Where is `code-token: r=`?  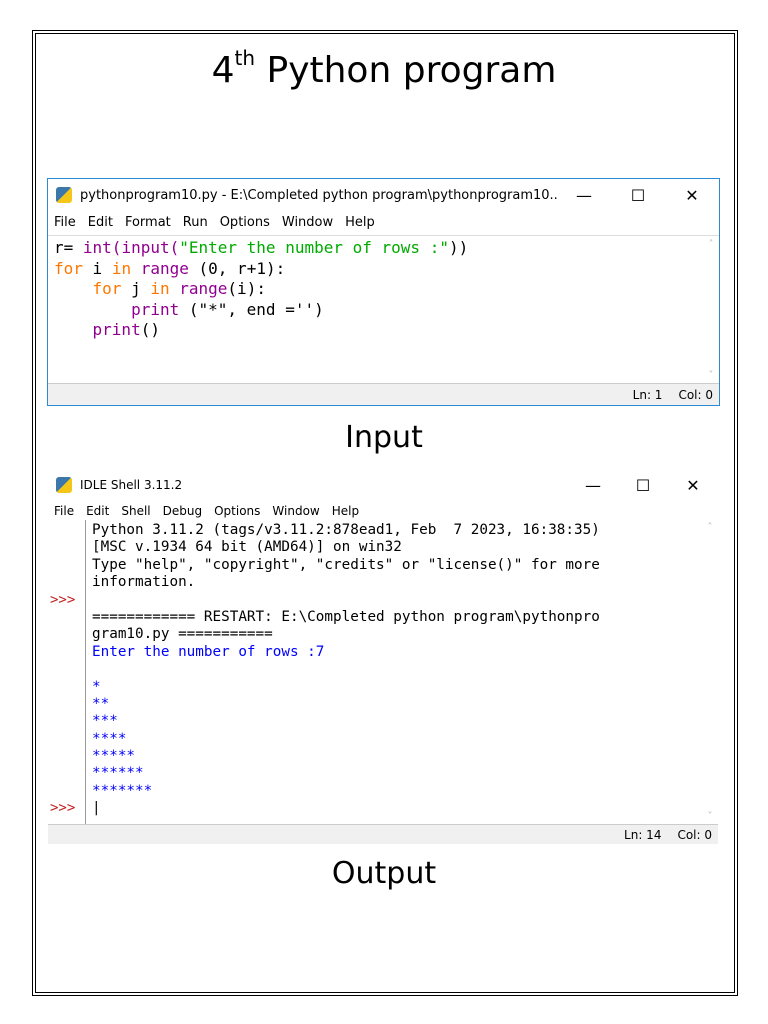
code-token: r= is located at coordinates (68, 247).